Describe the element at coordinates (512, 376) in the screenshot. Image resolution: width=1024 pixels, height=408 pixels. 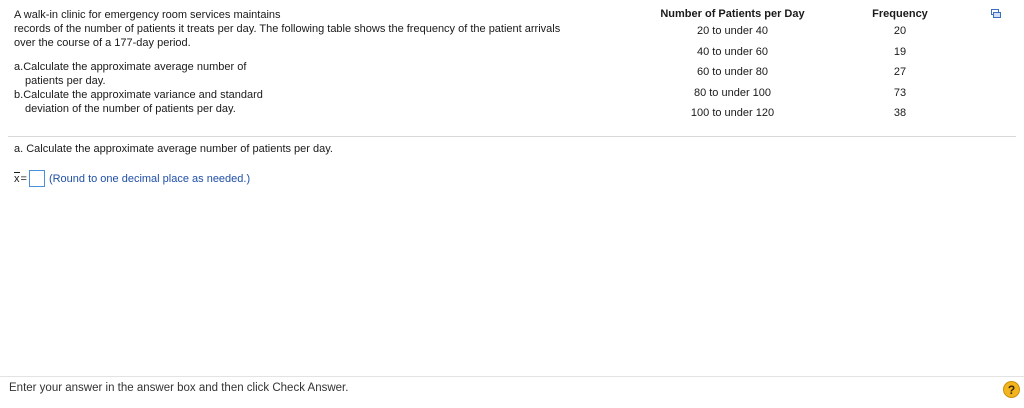
I see `footer-divider` at that location.